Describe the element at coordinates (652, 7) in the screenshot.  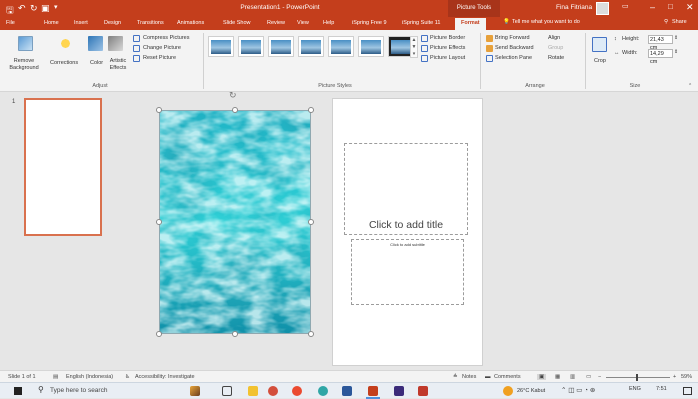
I see `minimize-icon: –` at that location.